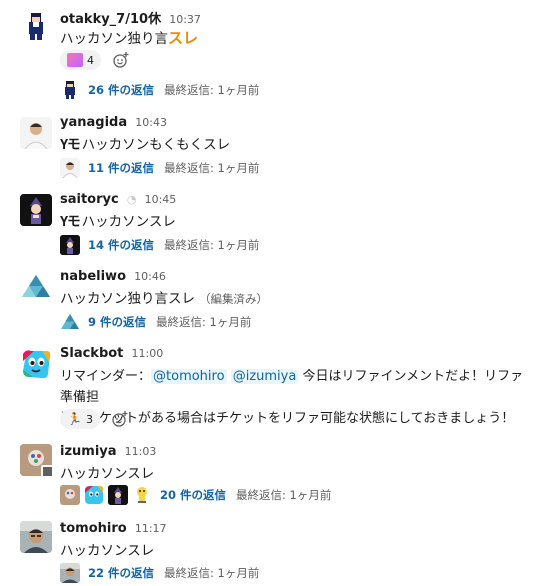  I want to click on reactions: 🏃 3, so click(97, 420).